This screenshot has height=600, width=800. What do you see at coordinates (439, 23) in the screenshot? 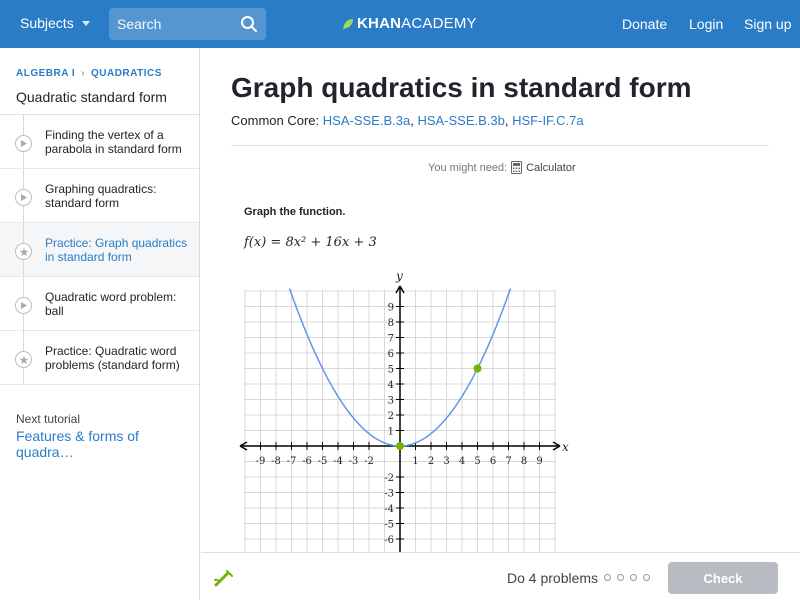
I see `logo-rest-text: ACADEMY` at bounding box center [439, 23].